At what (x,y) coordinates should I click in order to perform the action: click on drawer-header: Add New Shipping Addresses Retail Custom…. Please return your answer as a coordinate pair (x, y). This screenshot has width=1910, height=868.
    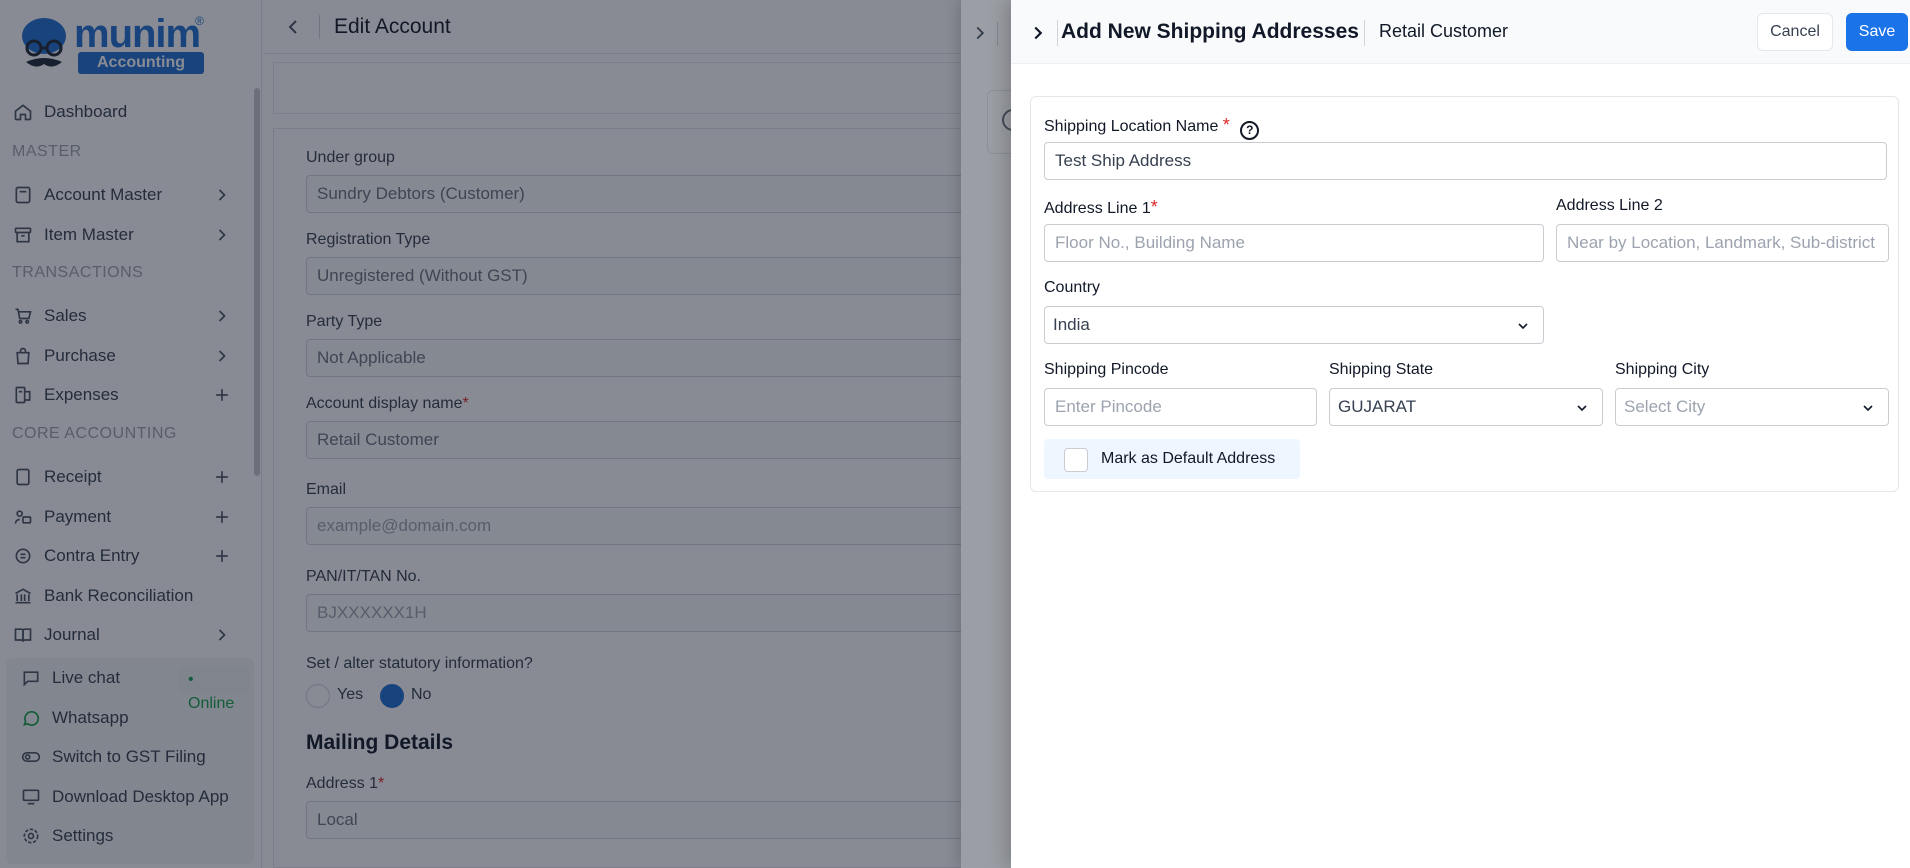
    Looking at the image, I should click on (1460, 32).